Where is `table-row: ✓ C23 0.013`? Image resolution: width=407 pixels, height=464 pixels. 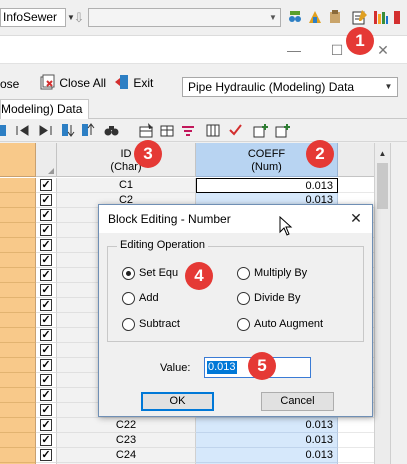
table-row: ✓ C23 0.013 is located at coordinates (187, 440).